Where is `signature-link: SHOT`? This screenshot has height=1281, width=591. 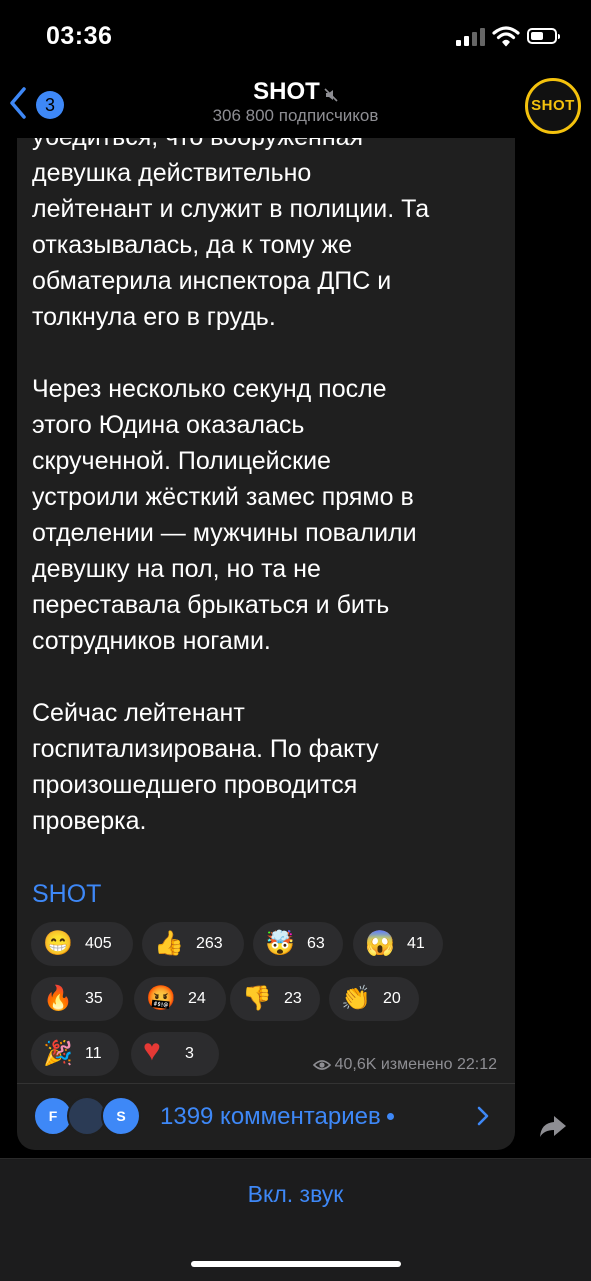
signature-link: SHOT is located at coordinates (66, 894).